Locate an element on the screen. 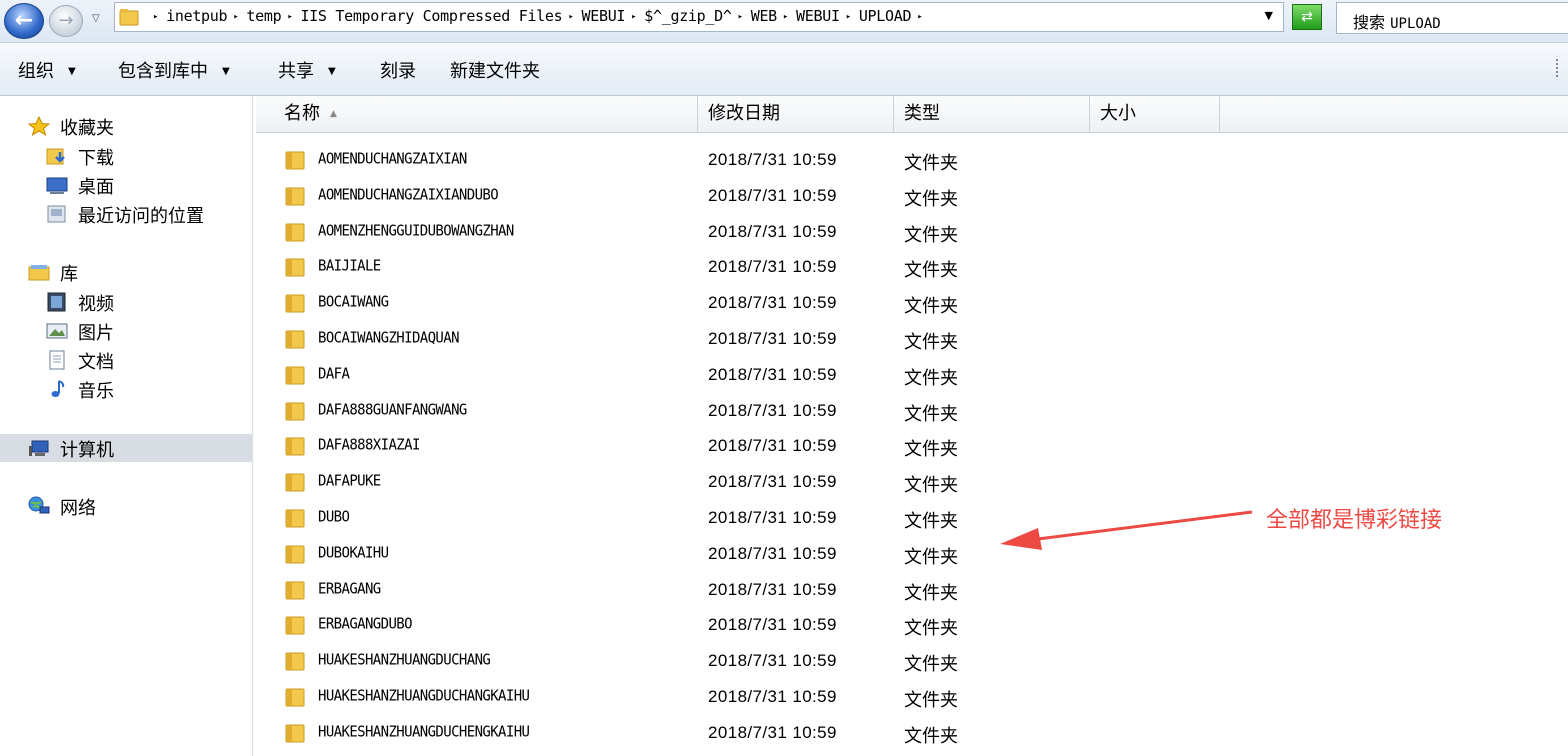  view-options-icon is located at coordinates (1561, 68).